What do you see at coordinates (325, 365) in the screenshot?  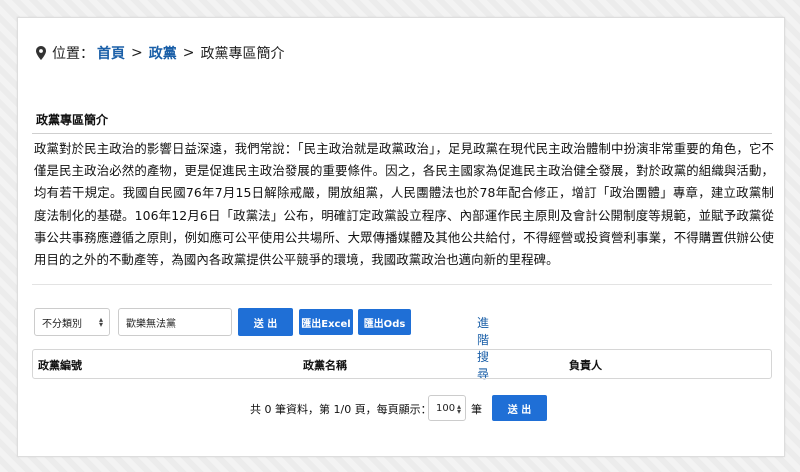 I see `column-header-party-name: 政黨名稱` at bounding box center [325, 365].